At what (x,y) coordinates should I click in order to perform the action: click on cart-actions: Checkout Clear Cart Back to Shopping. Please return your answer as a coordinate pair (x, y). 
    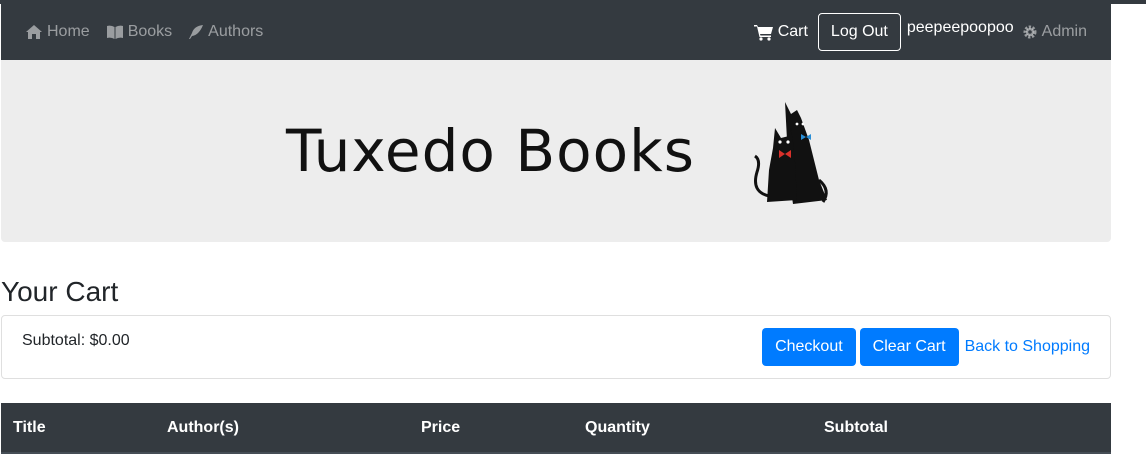
    Looking at the image, I should click on (924, 347).